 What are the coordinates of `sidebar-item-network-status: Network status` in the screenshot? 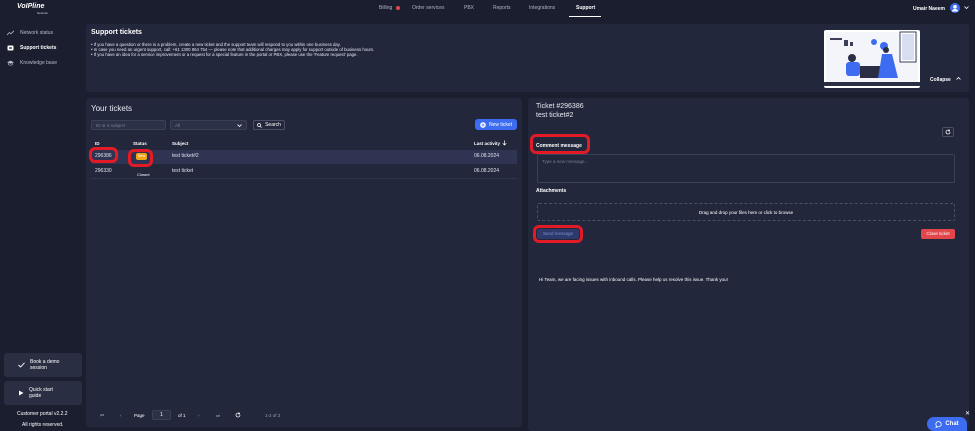 It's located at (30, 33).